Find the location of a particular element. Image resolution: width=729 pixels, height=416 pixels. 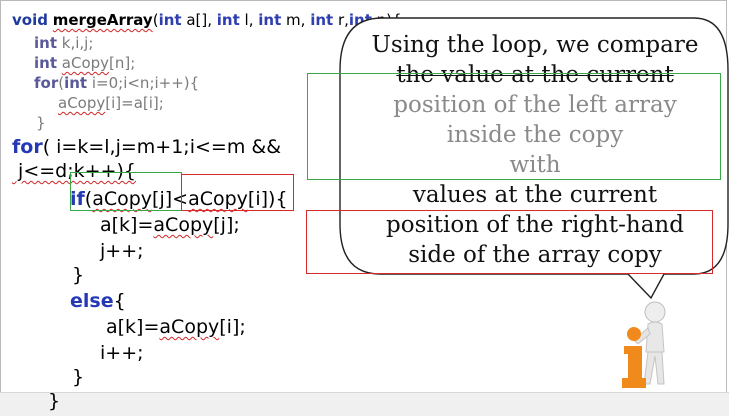

callout-green-box is located at coordinates (514, 126).